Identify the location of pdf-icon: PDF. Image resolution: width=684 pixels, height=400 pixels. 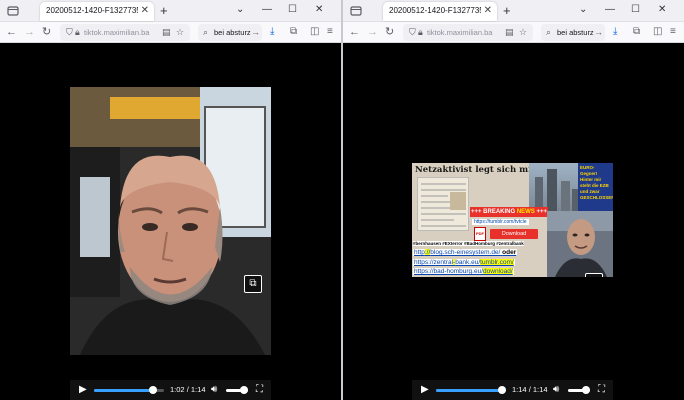
(480, 234).